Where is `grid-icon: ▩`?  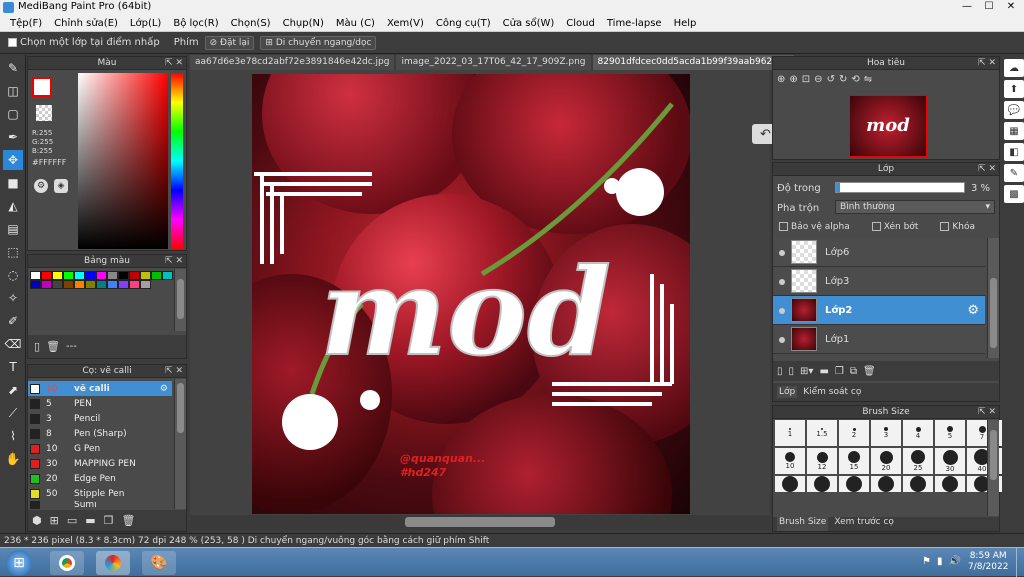
grid-icon: ▩ is located at coordinates (1014, 194).